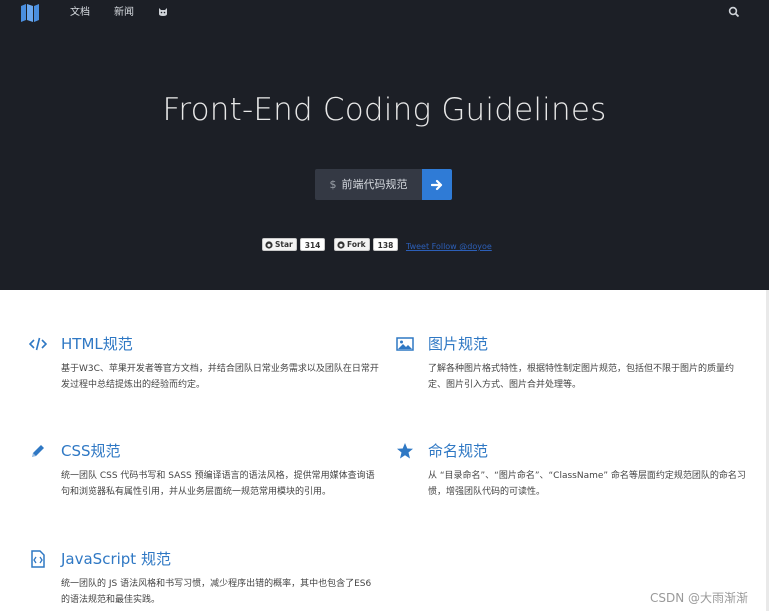  I want to click on nav-link-news: 新闻, so click(124, 13).